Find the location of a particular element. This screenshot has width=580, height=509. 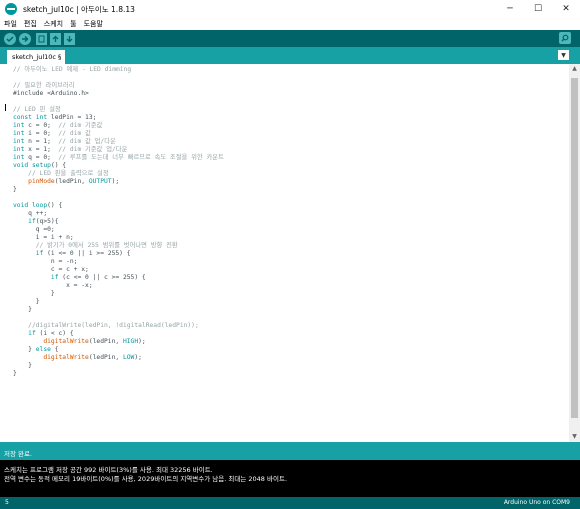

toolbar is located at coordinates (290, 38).